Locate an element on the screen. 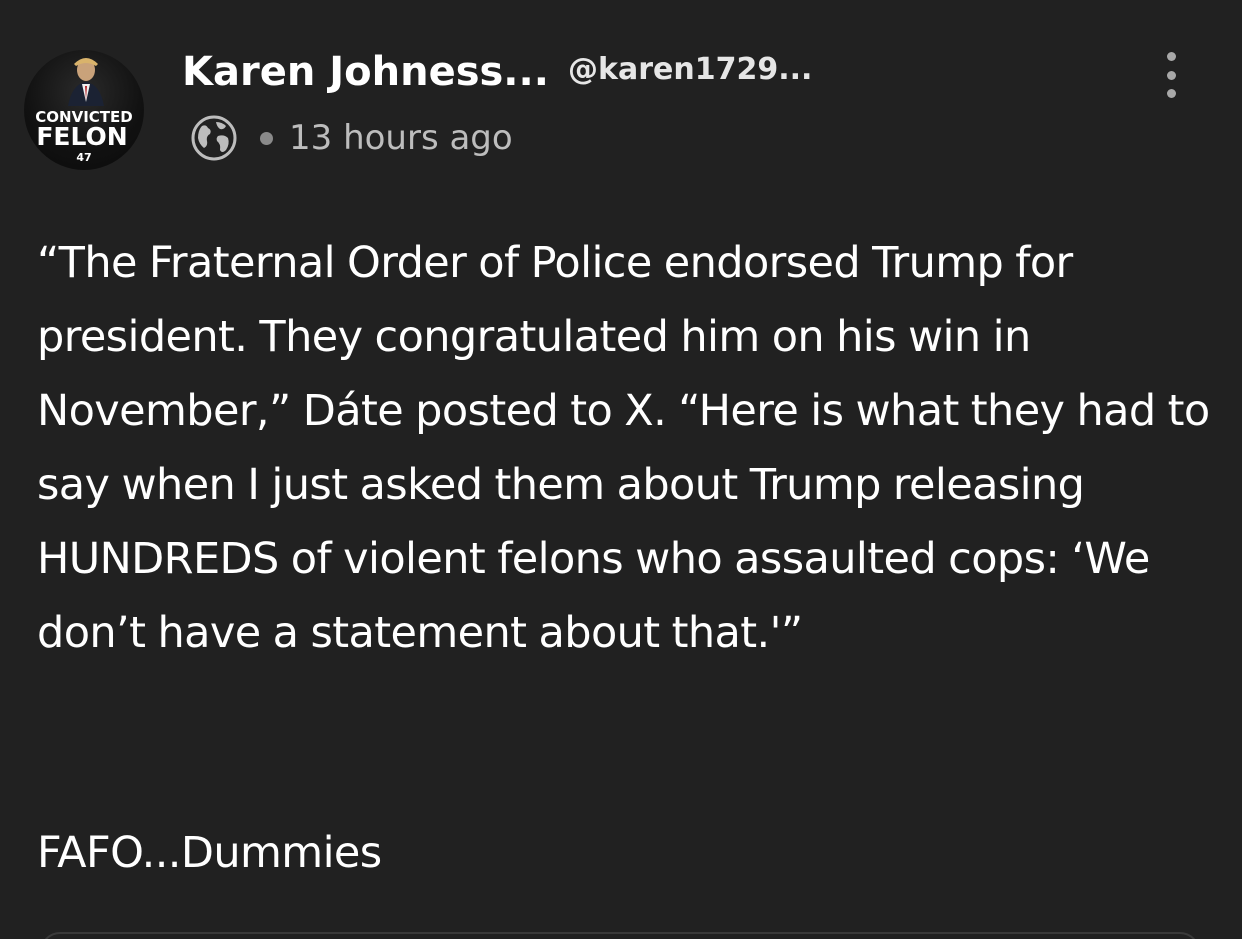  globe-icon is located at coordinates (214, 138).